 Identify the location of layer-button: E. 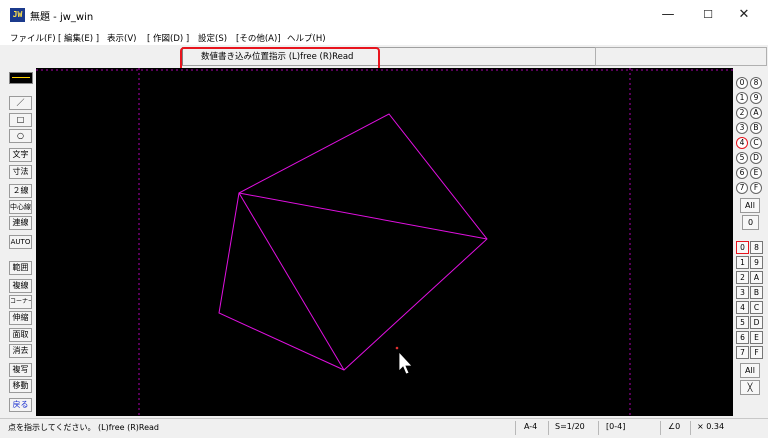
(756, 337).